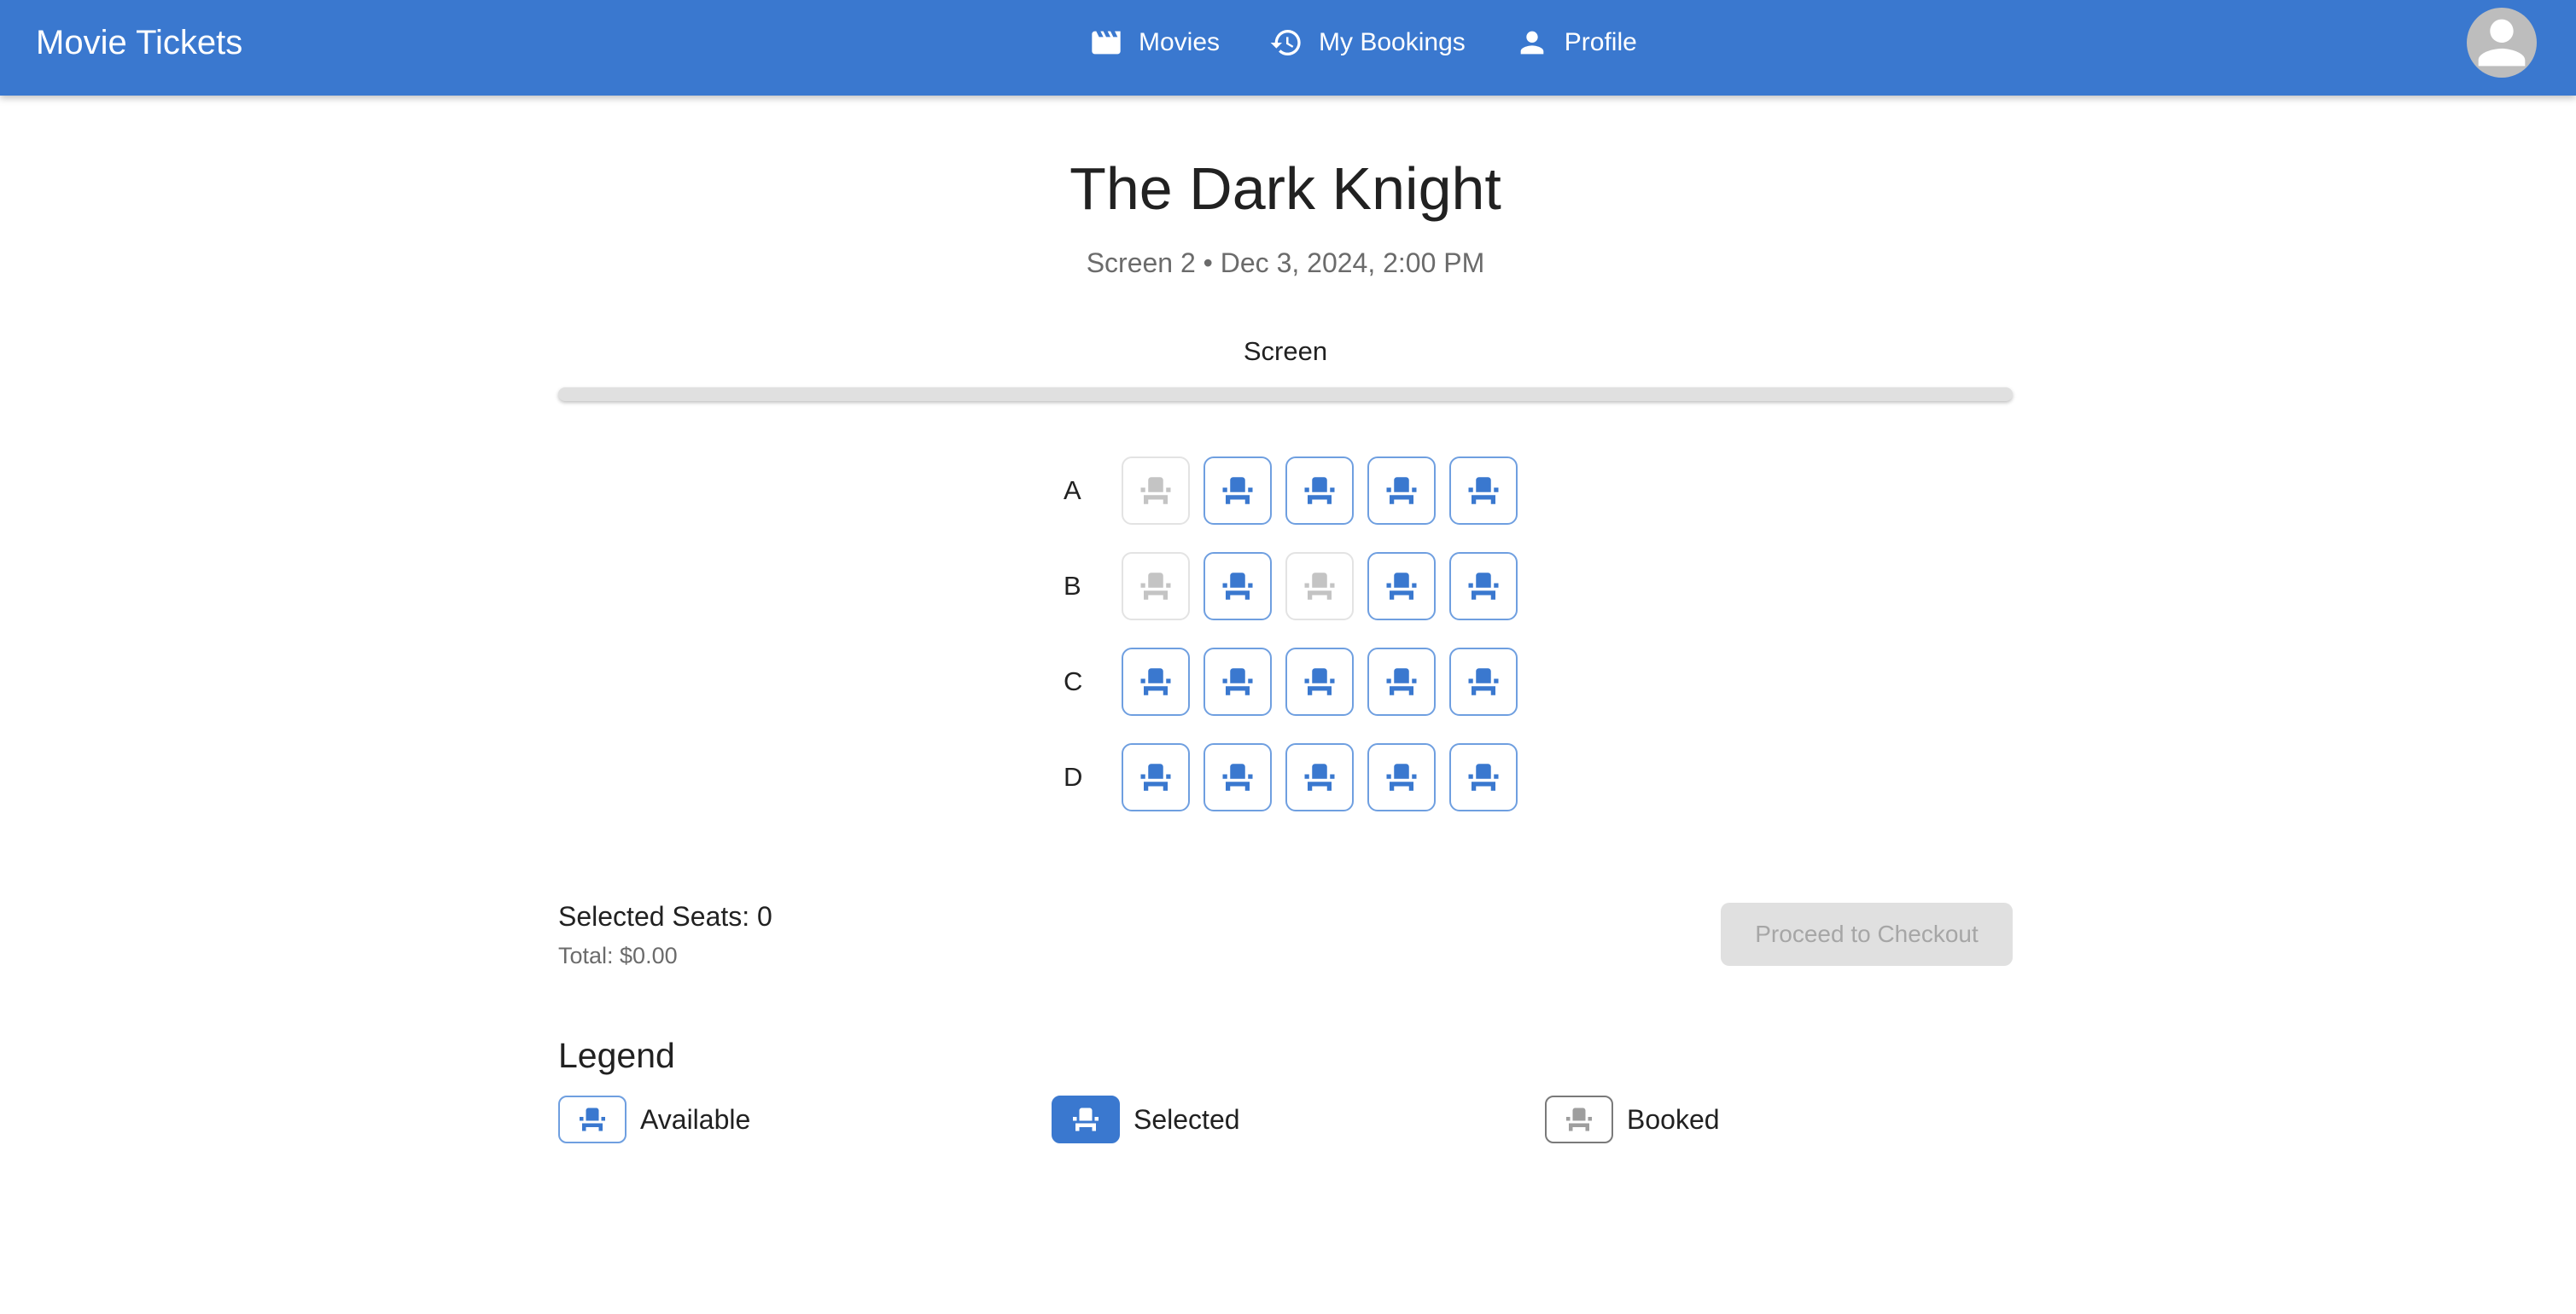 This screenshot has height=1314, width=2576. Describe the element at coordinates (1285, 43) in the screenshot. I see `history-icon` at that location.